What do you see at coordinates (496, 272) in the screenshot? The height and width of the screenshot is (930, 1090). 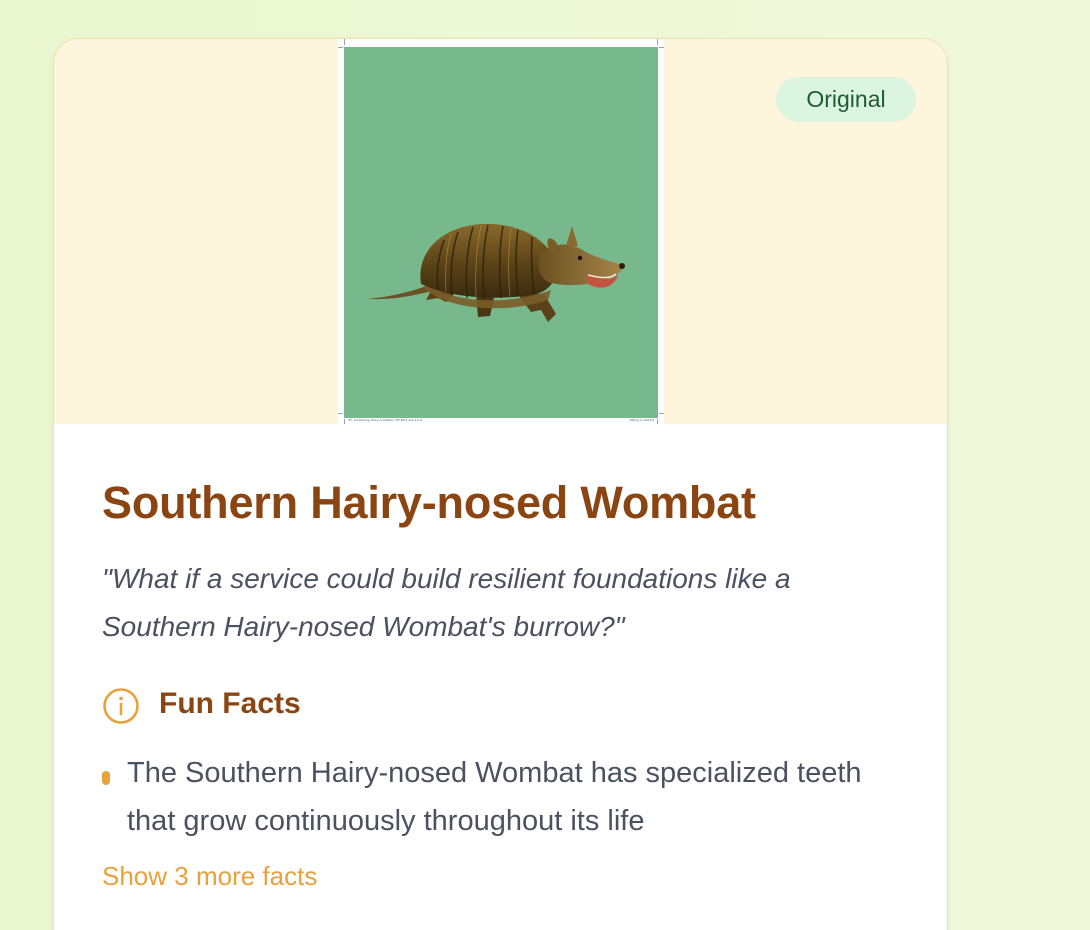 I see `armadillo-illustration` at bounding box center [496, 272].